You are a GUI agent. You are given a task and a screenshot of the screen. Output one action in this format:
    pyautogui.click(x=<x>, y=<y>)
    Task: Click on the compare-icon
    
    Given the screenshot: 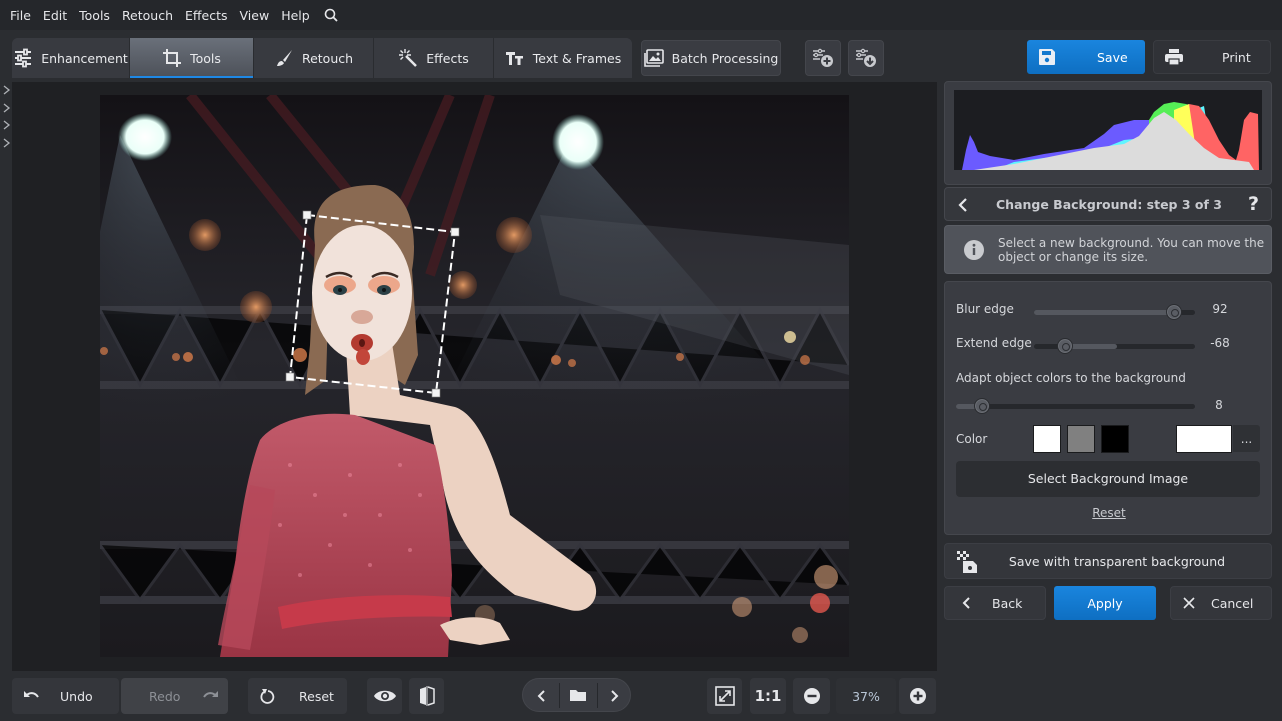 What is the action you would take?
    pyautogui.click(x=427, y=696)
    